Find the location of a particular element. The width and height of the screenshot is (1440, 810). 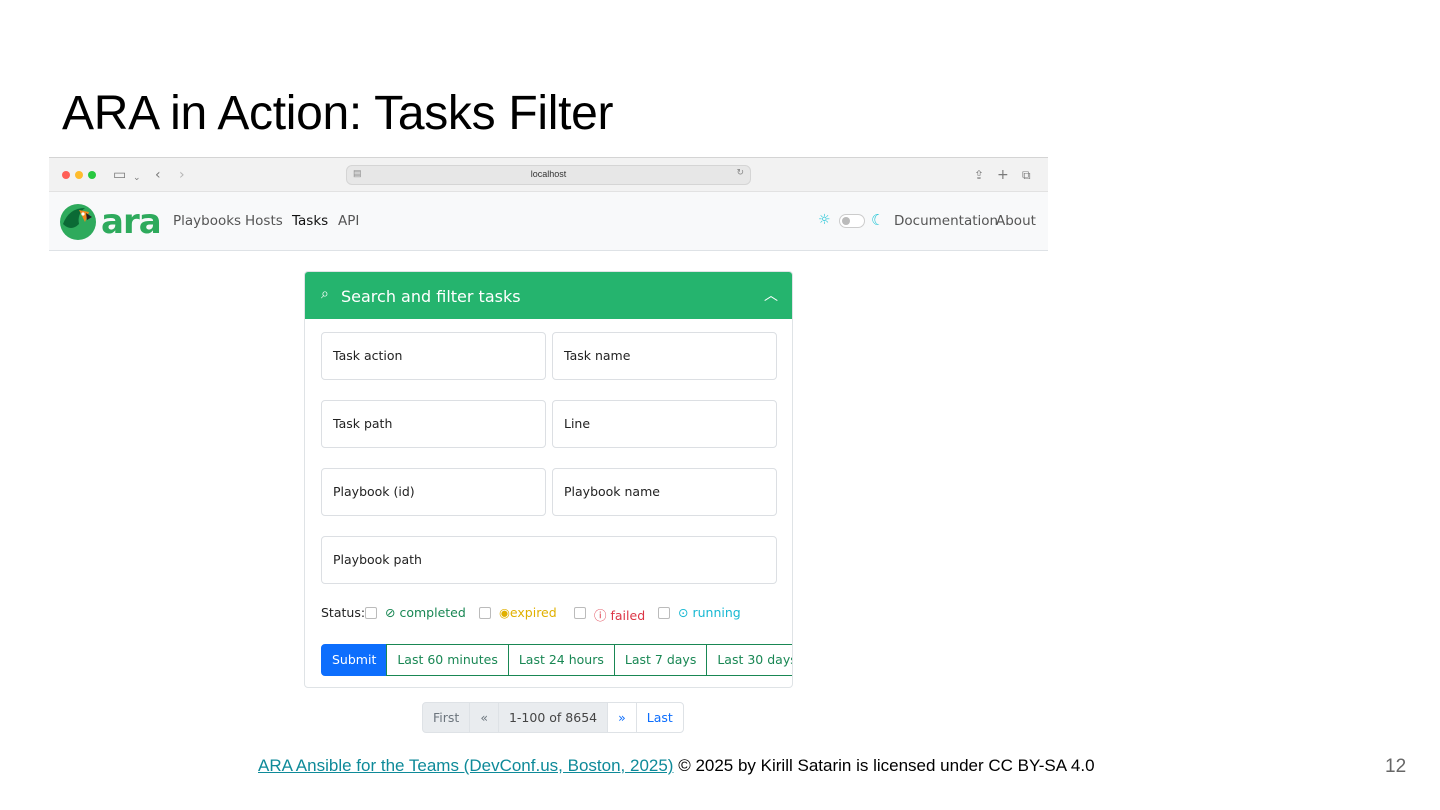

task-action-field: Task action is located at coordinates (433, 356).